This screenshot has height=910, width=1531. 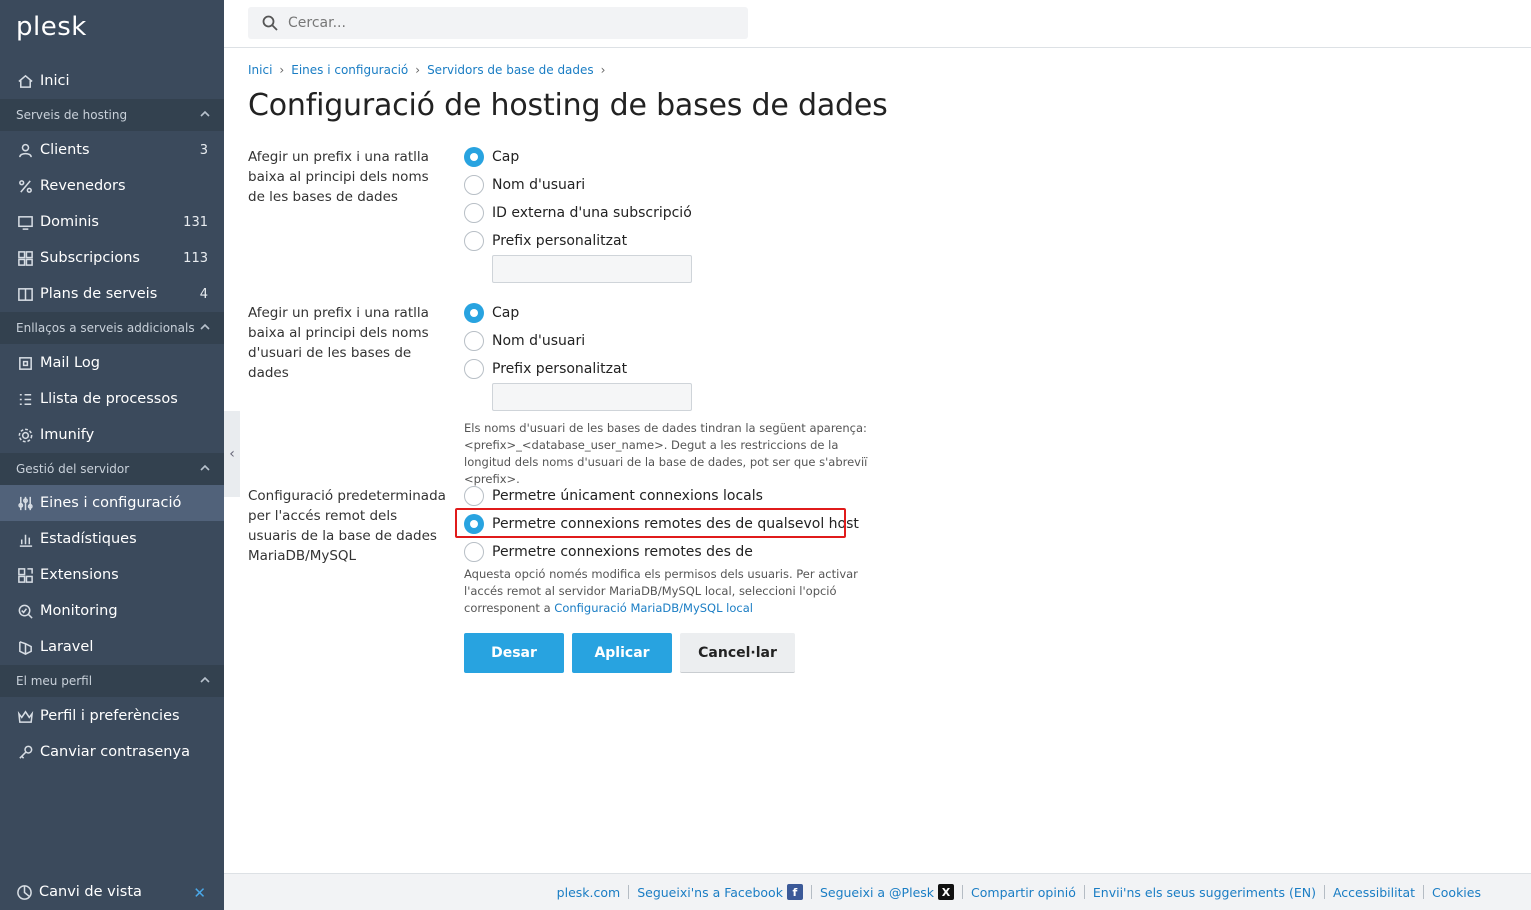 What do you see at coordinates (112, 150) in the screenshot?
I see `sidebar-item-clients: Clients 3` at bounding box center [112, 150].